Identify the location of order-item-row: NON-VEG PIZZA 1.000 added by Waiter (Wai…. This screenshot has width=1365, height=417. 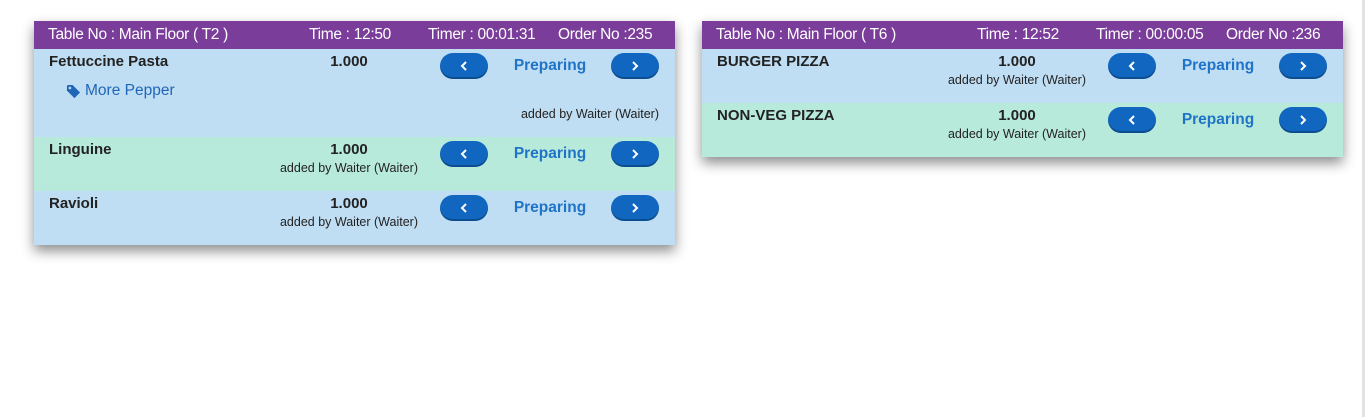
(1022, 130).